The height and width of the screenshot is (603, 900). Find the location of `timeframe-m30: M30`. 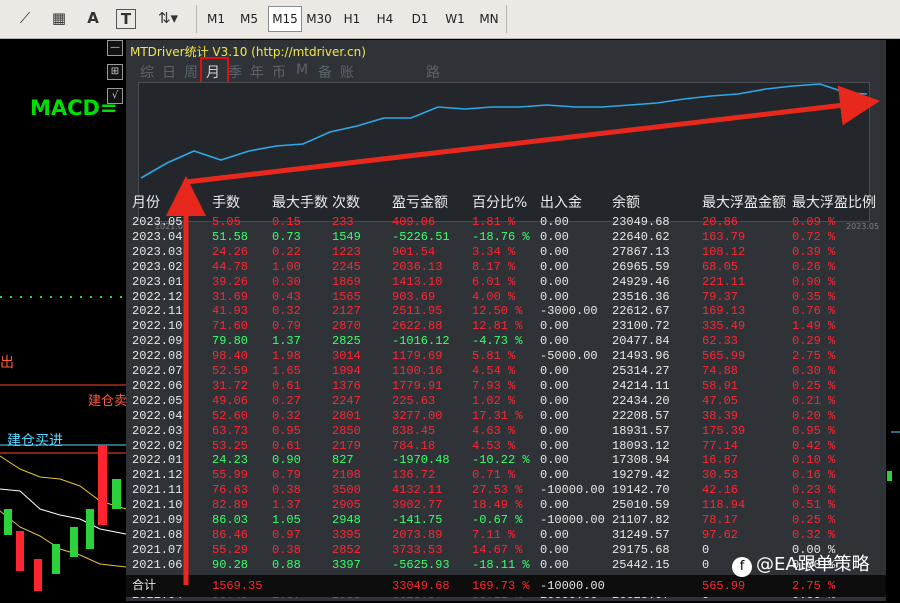

timeframe-m30: M30 is located at coordinates (319, 19).